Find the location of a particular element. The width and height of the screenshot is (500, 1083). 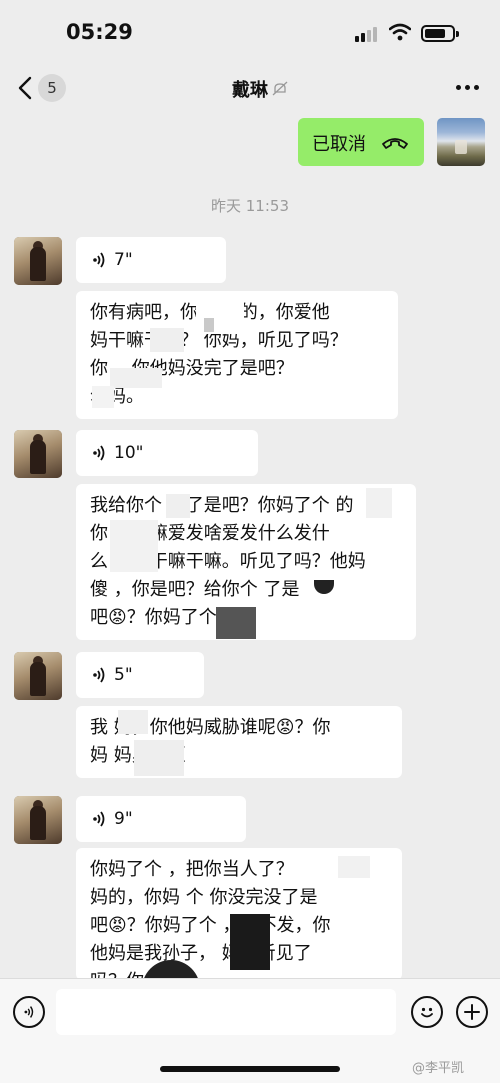

wifi-icon is located at coordinates (400, 32).